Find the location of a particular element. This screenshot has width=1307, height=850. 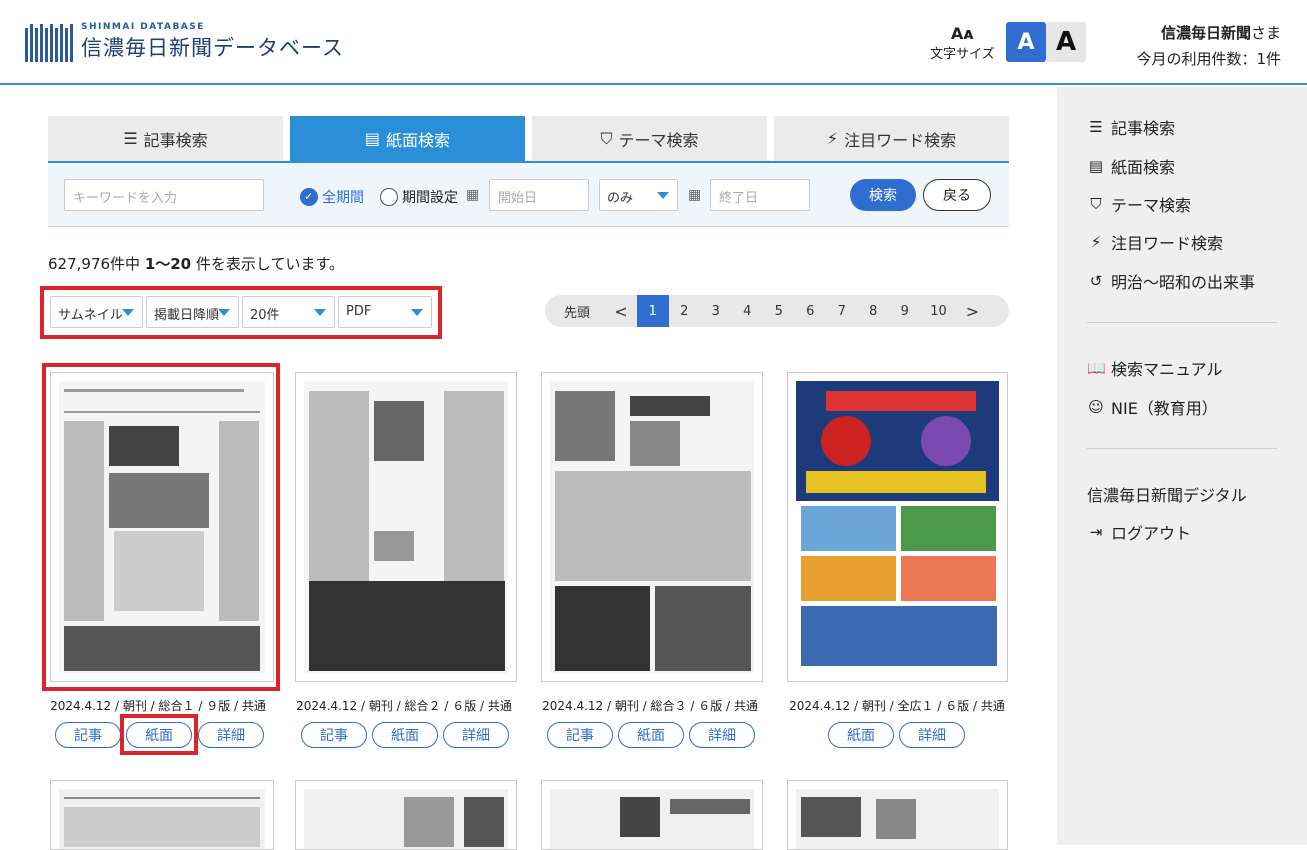

set-period-radio: 期間設定 is located at coordinates (419, 197).